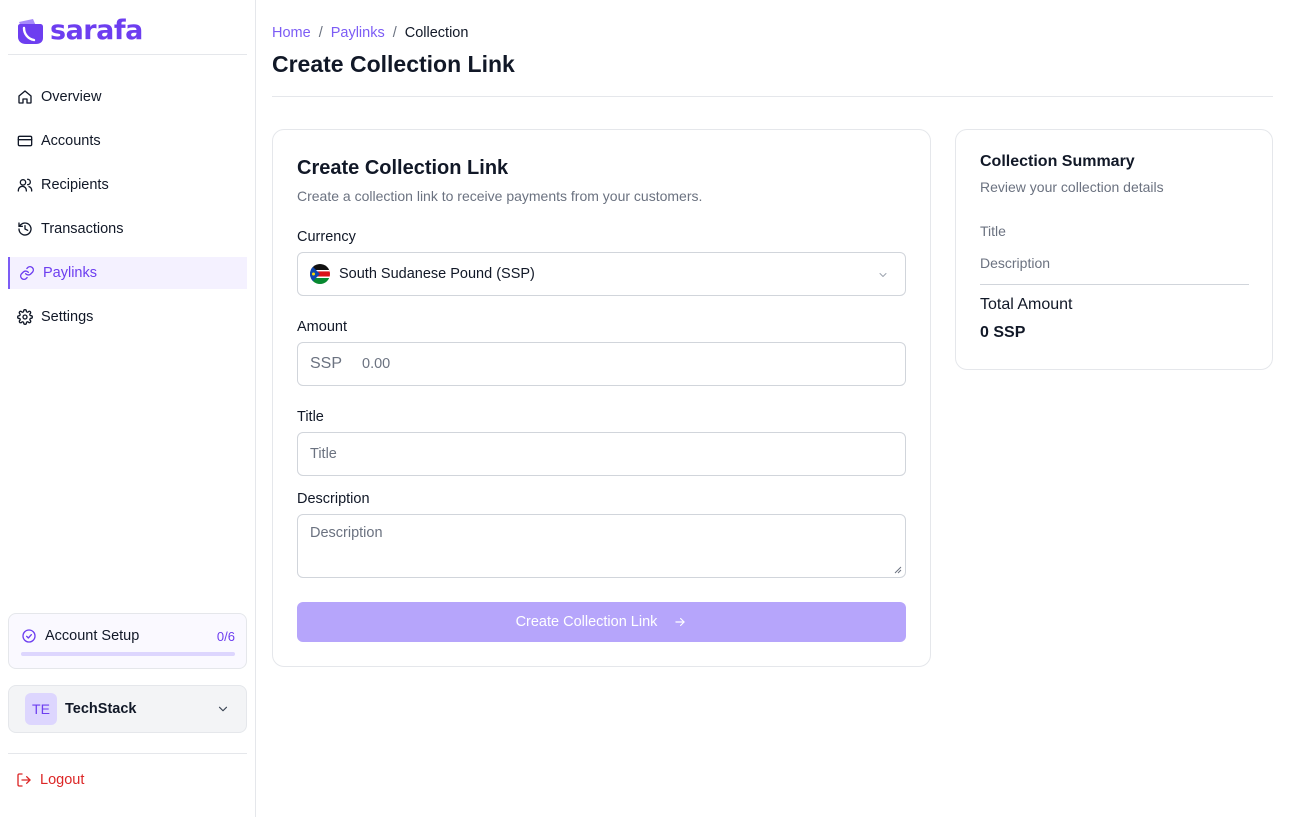  I want to click on logout-button: Logout, so click(50, 780).